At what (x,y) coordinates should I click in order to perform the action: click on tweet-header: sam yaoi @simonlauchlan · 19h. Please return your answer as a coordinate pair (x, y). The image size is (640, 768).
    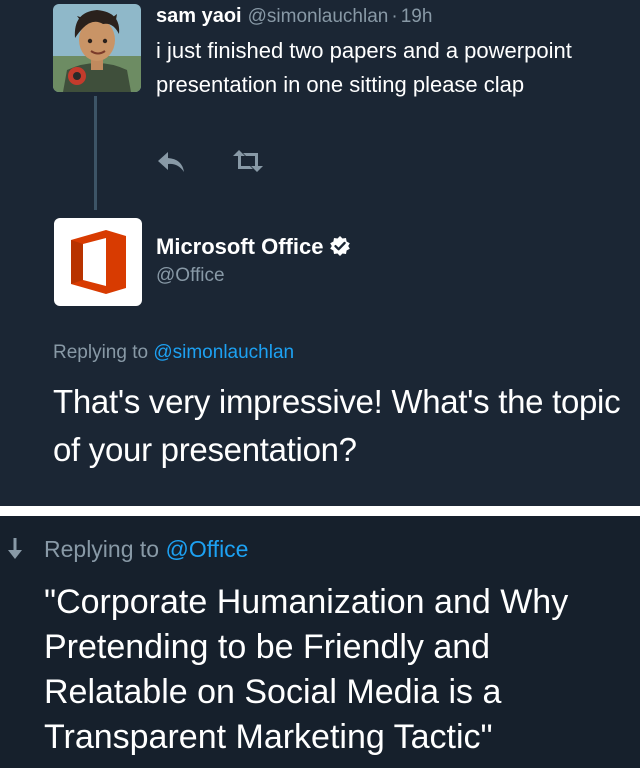
    Looking at the image, I should click on (391, 16).